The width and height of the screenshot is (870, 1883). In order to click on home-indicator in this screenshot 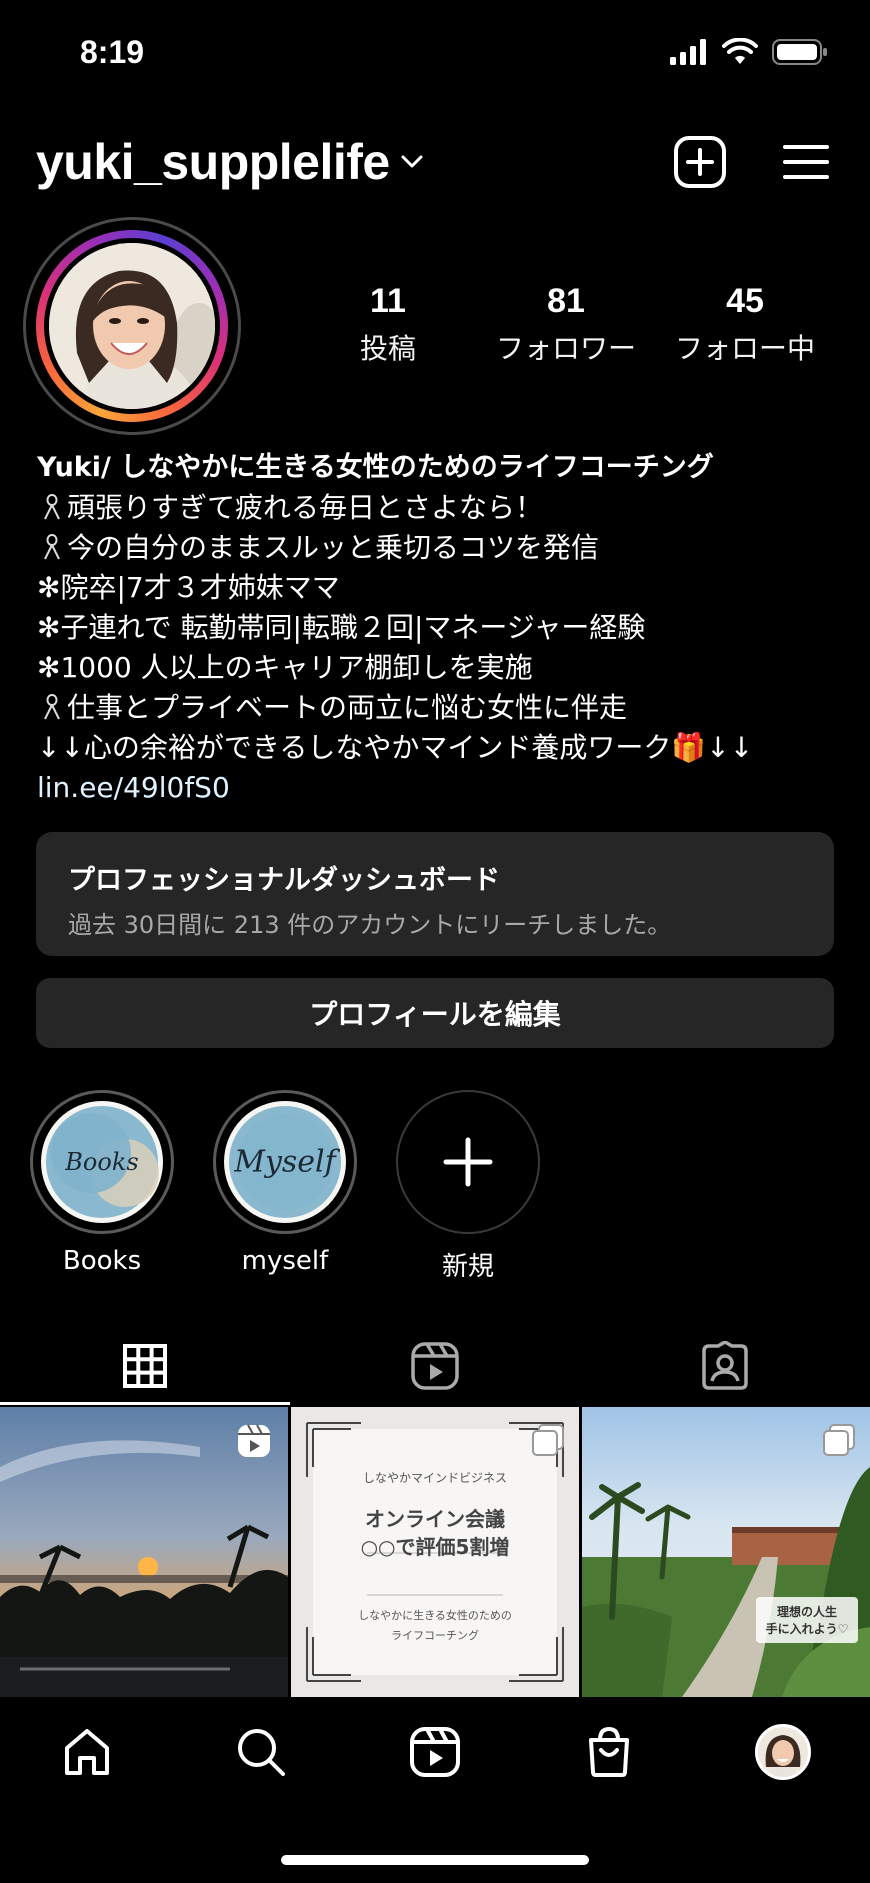, I will do `click(435, 1860)`.